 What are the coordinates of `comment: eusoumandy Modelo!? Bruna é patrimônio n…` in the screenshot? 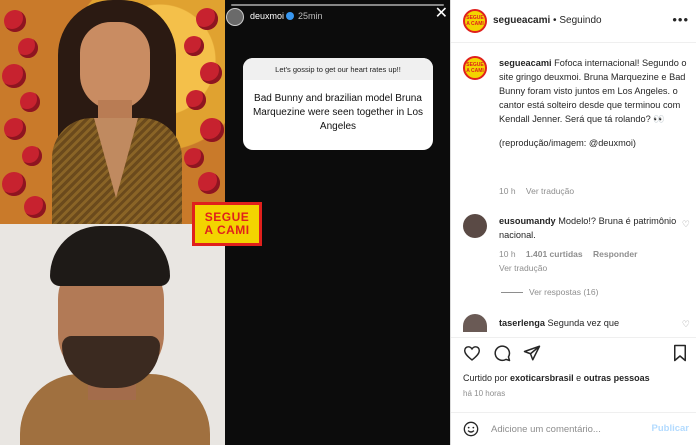 It's located at (588, 228).